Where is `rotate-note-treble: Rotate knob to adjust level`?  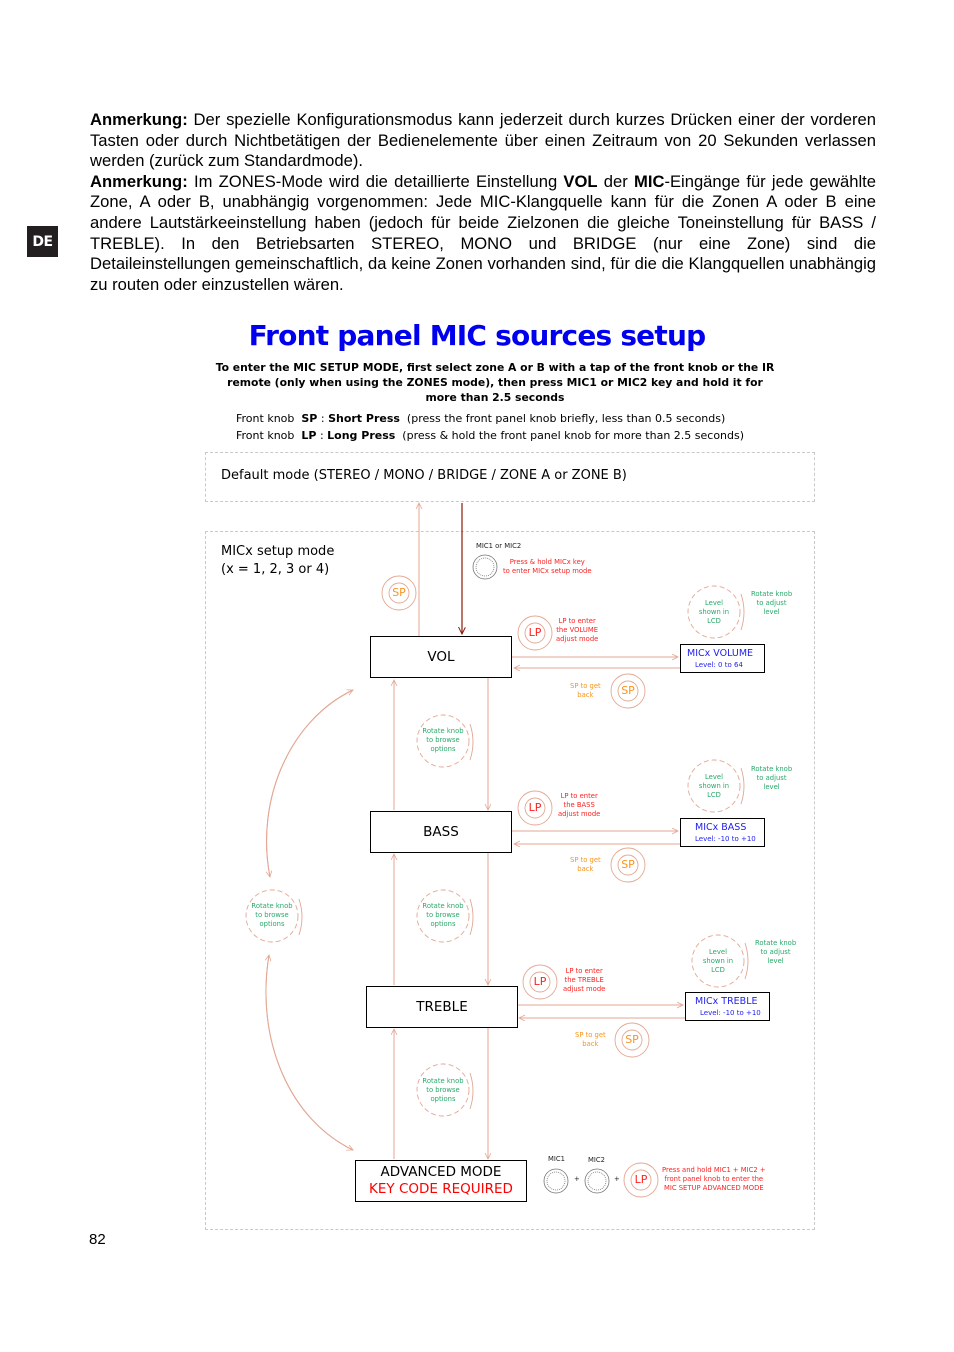 rotate-note-treble: Rotate knob to adjust level is located at coordinates (775, 952).